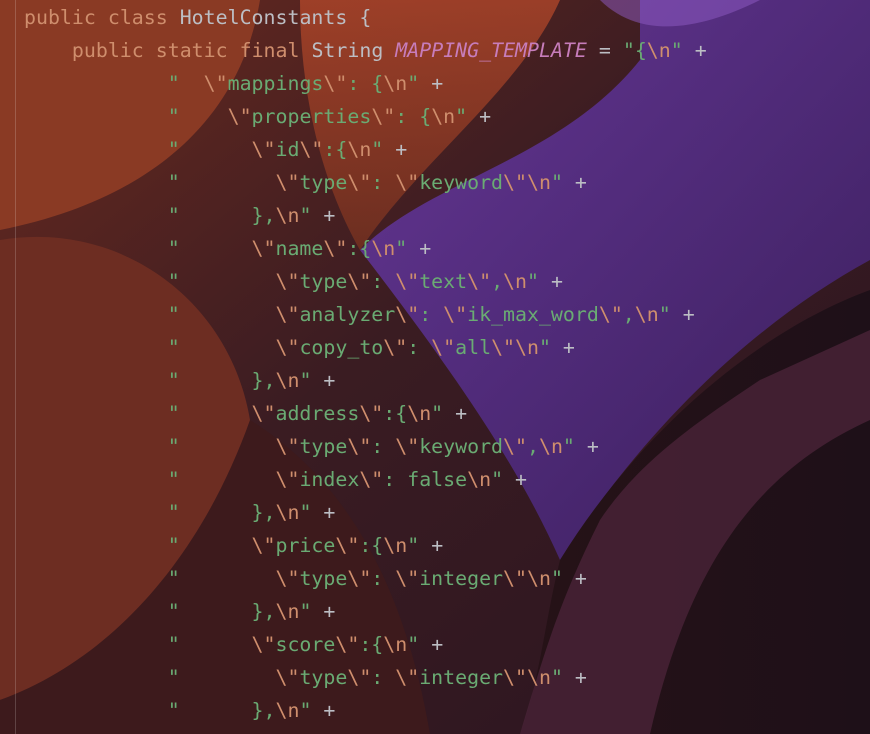  Describe the element at coordinates (305, 545) in the screenshot. I see `code-token: price` at that location.